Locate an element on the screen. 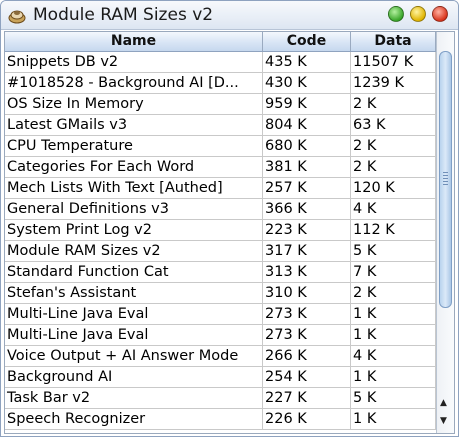 Image resolution: width=459 pixels, height=437 pixels. cell-code: 430 K is located at coordinates (307, 83).